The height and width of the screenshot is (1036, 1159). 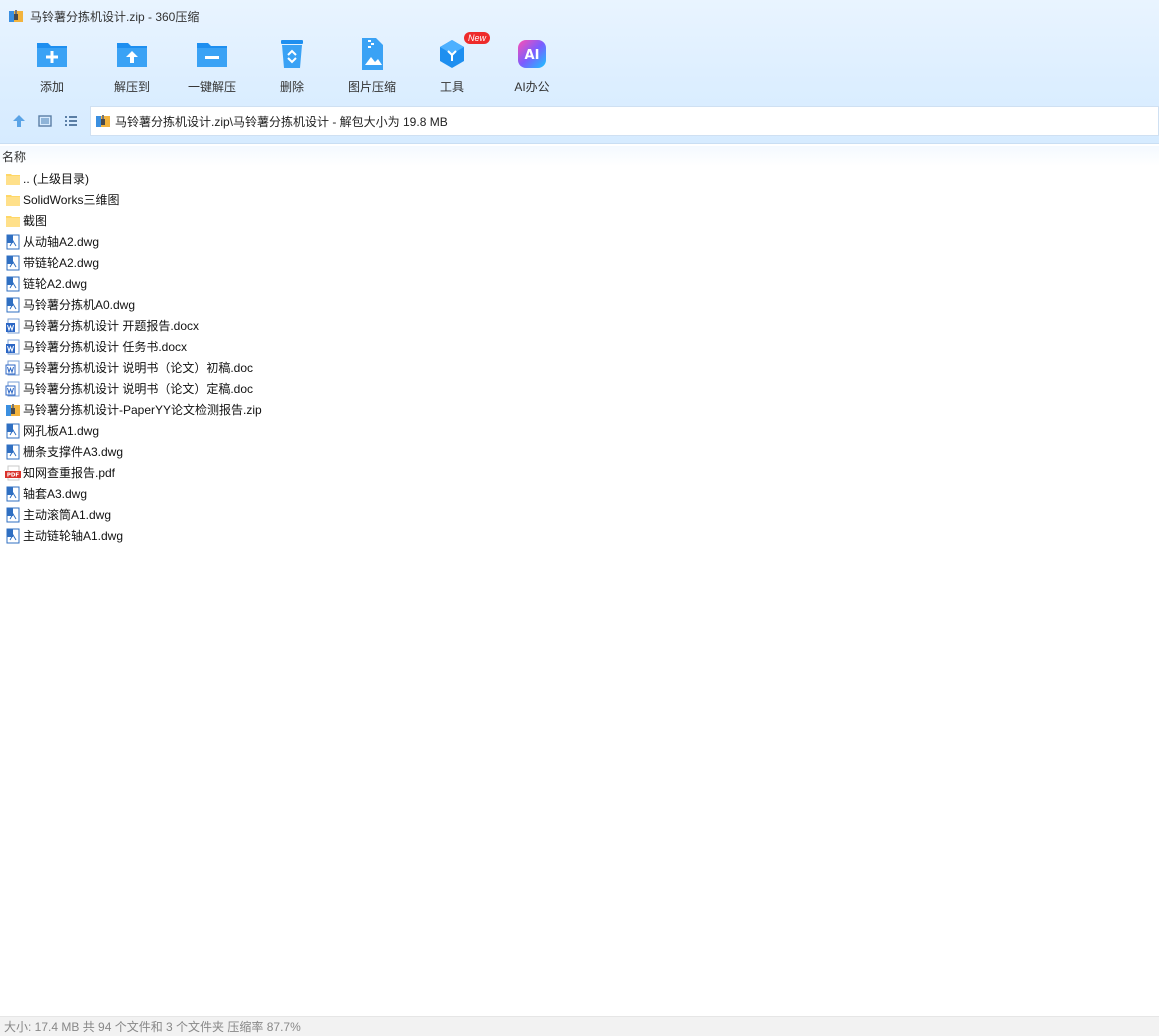 I want to click on up-arrow-icon, so click(x=19, y=121).